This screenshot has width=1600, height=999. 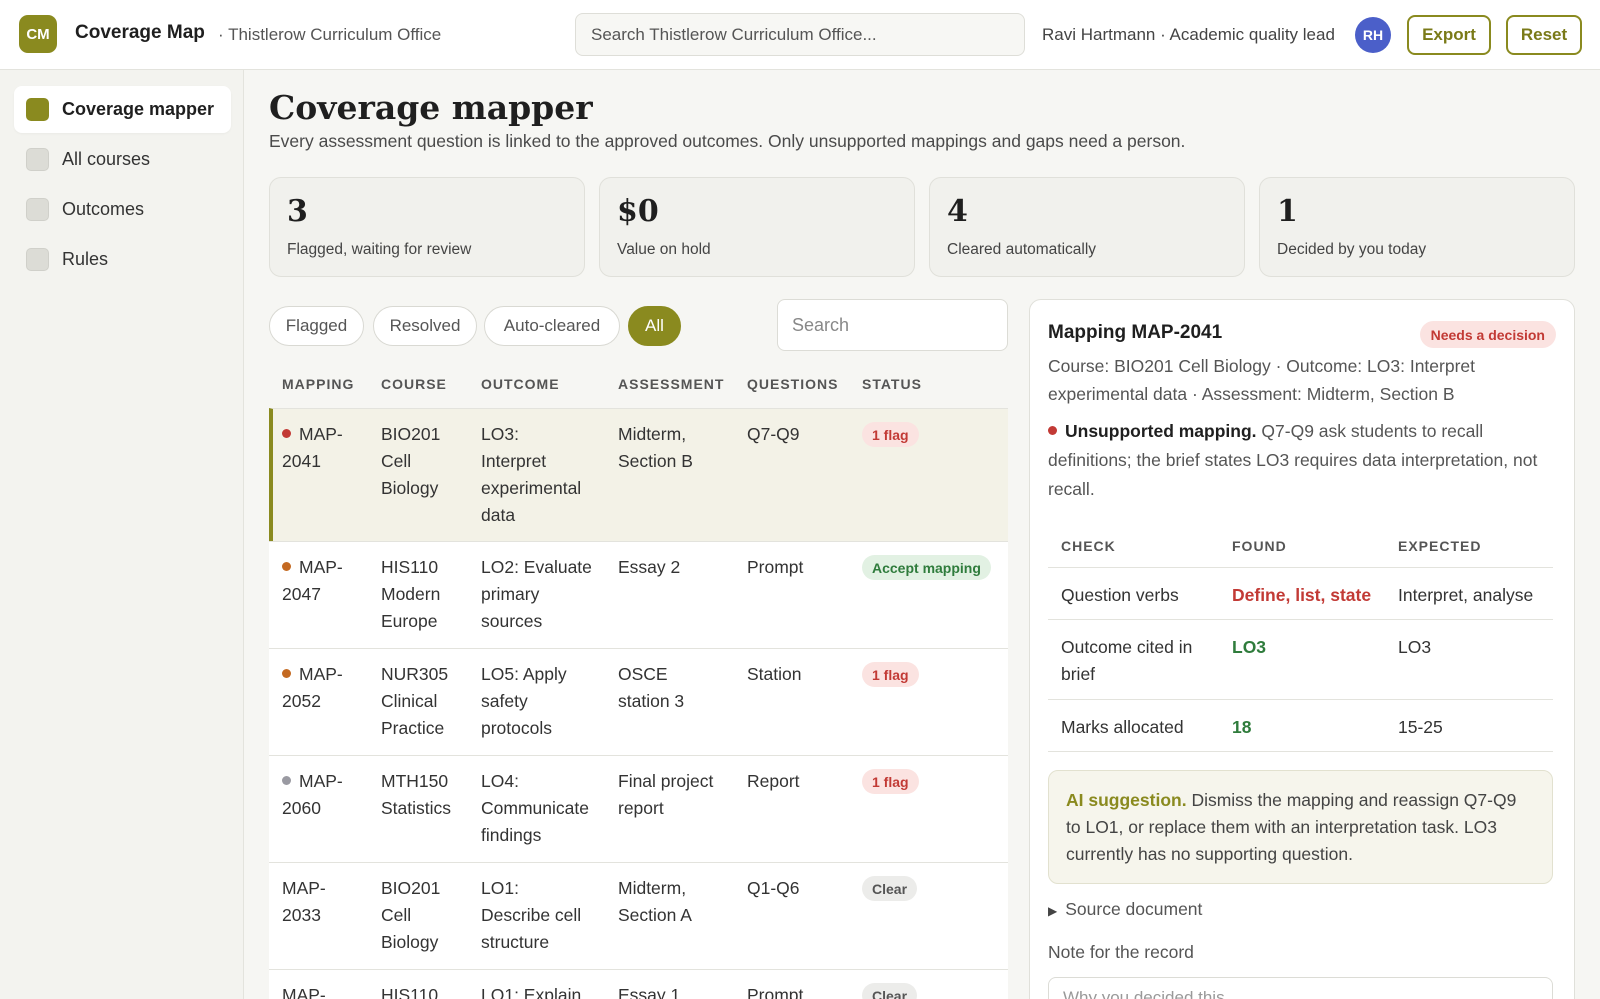 What do you see at coordinates (531, 915) in the screenshot?
I see `outcome-cell-text: LO1: Describe cell structure` at bounding box center [531, 915].